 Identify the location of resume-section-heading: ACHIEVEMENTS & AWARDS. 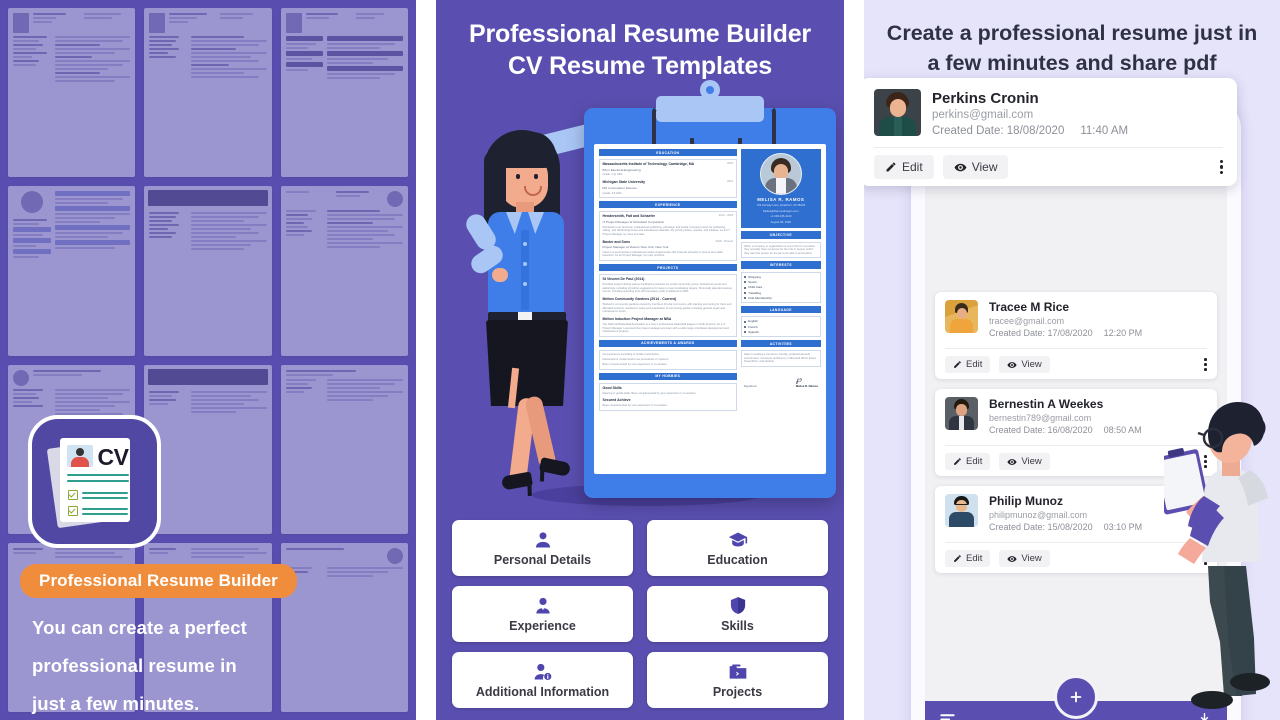
(668, 343).